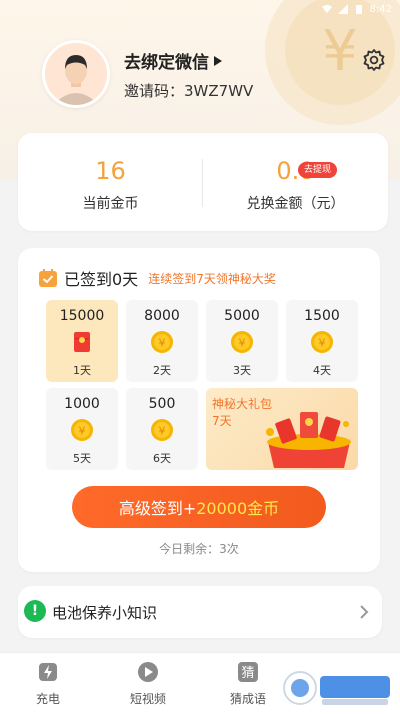 This screenshot has height=714, width=400. What do you see at coordinates (110, 171) in the screenshot?
I see `coins-value: 16` at bounding box center [110, 171].